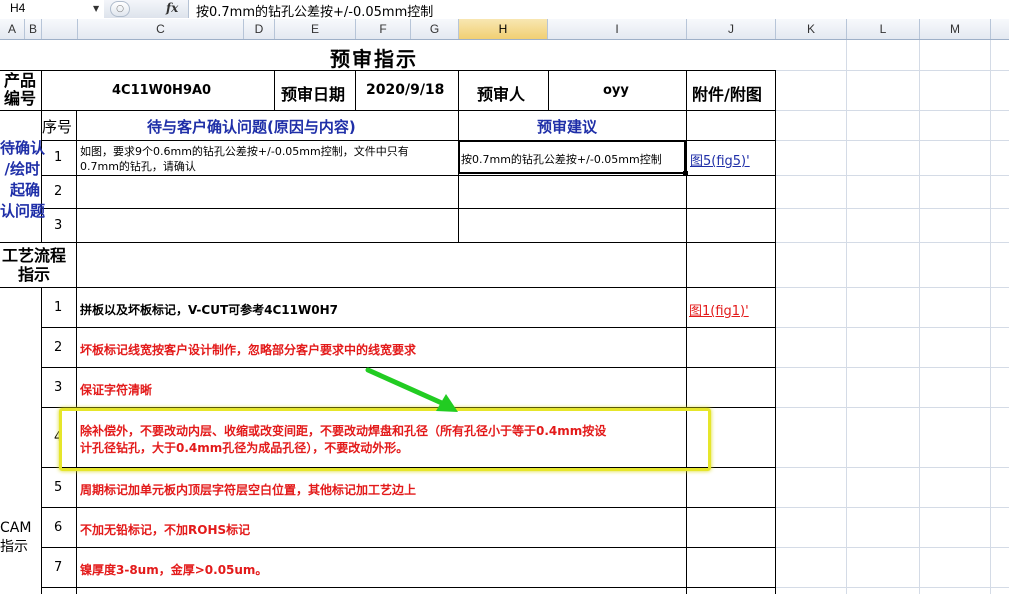  What do you see at coordinates (251, 127) in the screenshot?
I see `issue-header: 待与客户确认问题(原因与内容)` at bounding box center [251, 127].